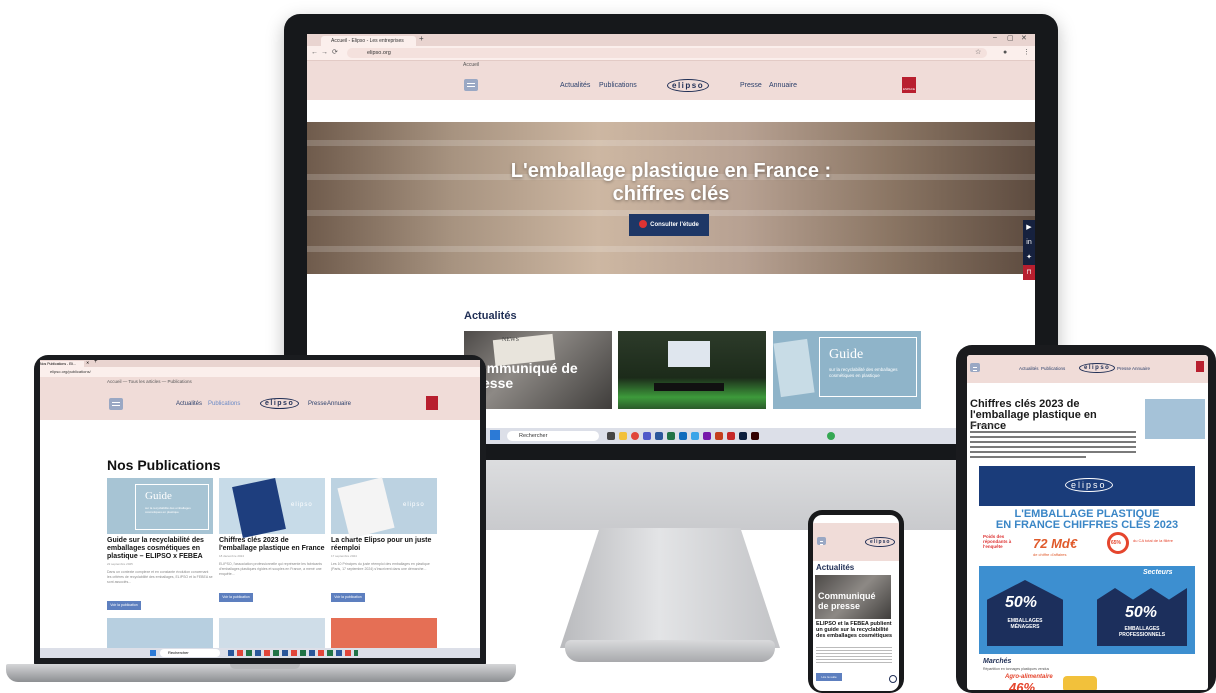 The image size is (1216, 693). Describe the element at coordinates (1029, 242) in the screenshot. I see `linkedin-icon: in` at that location.